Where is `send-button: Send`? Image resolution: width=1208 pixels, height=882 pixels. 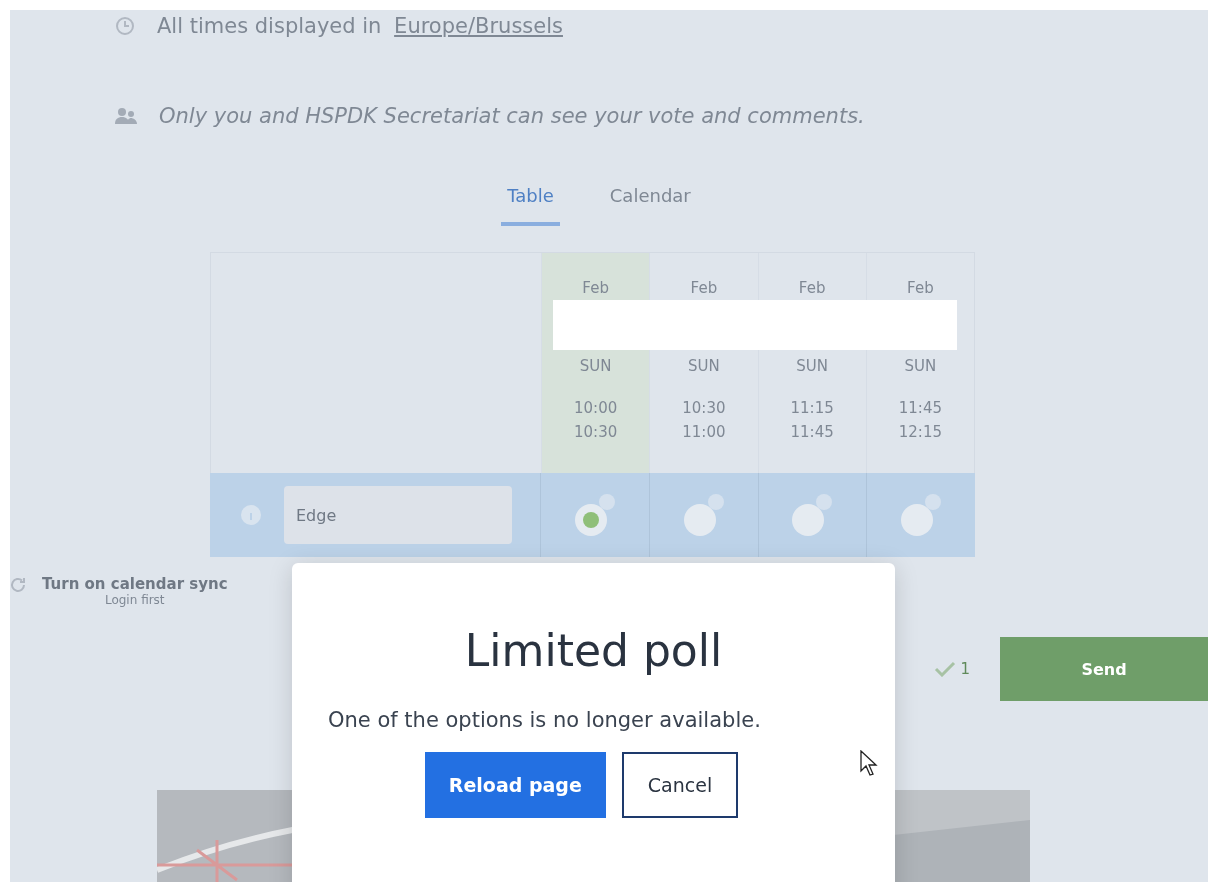 send-button: Send is located at coordinates (1104, 669).